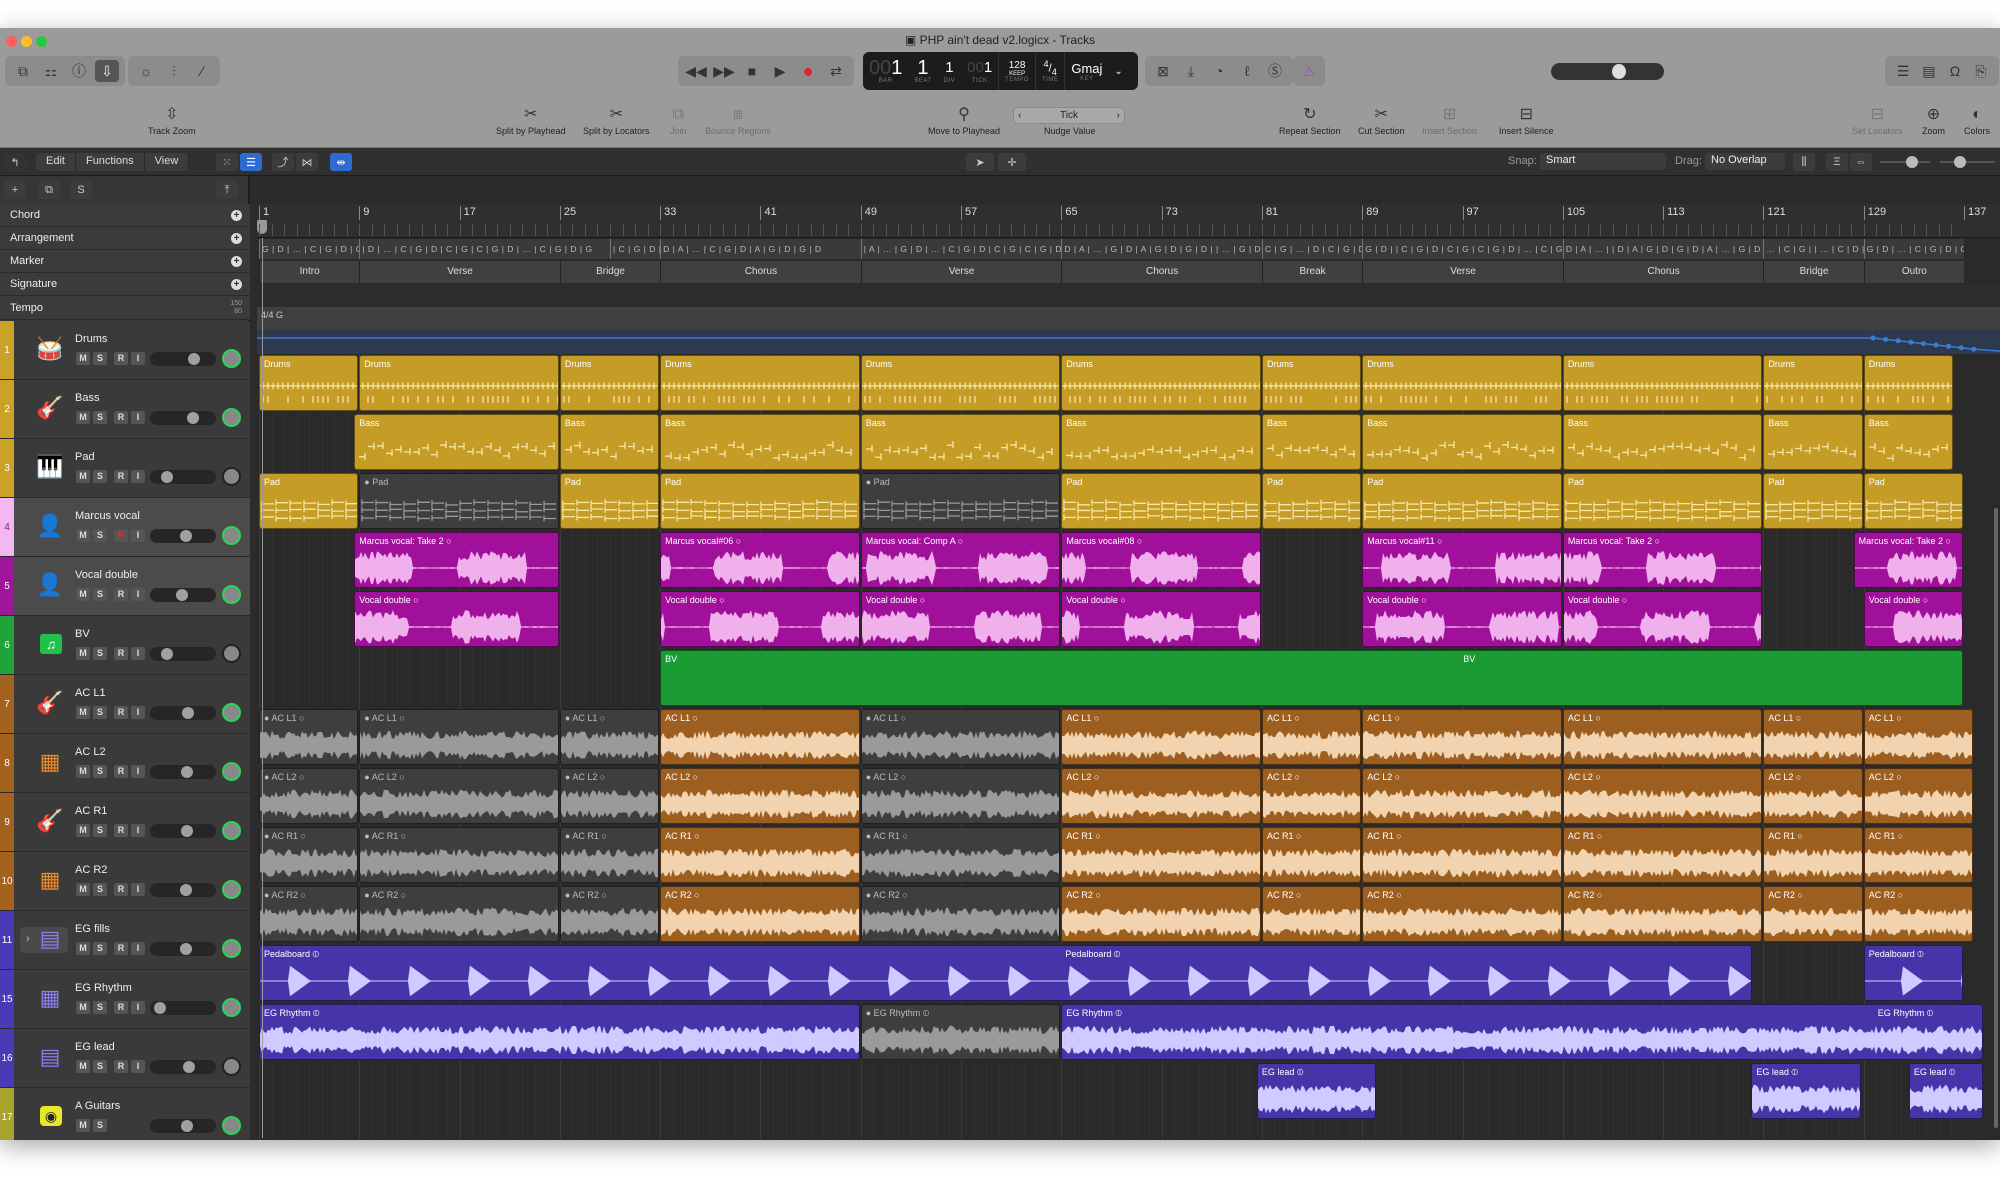 This screenshot has height=1200, width=2000. I want to click on track-header-eg-rhythm: 15 ▦ EG Rhythm M S R I, so click(125, 999).